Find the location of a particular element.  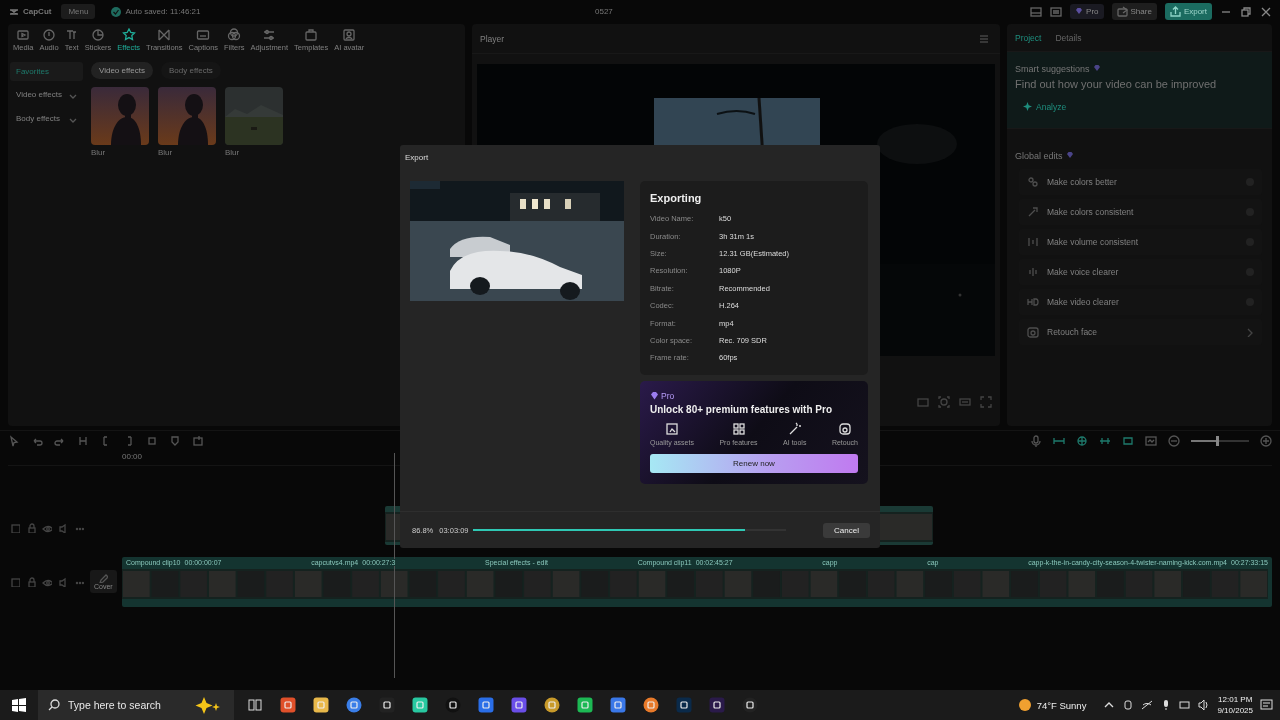

sun-icon is located at coordinates (1024, 705).